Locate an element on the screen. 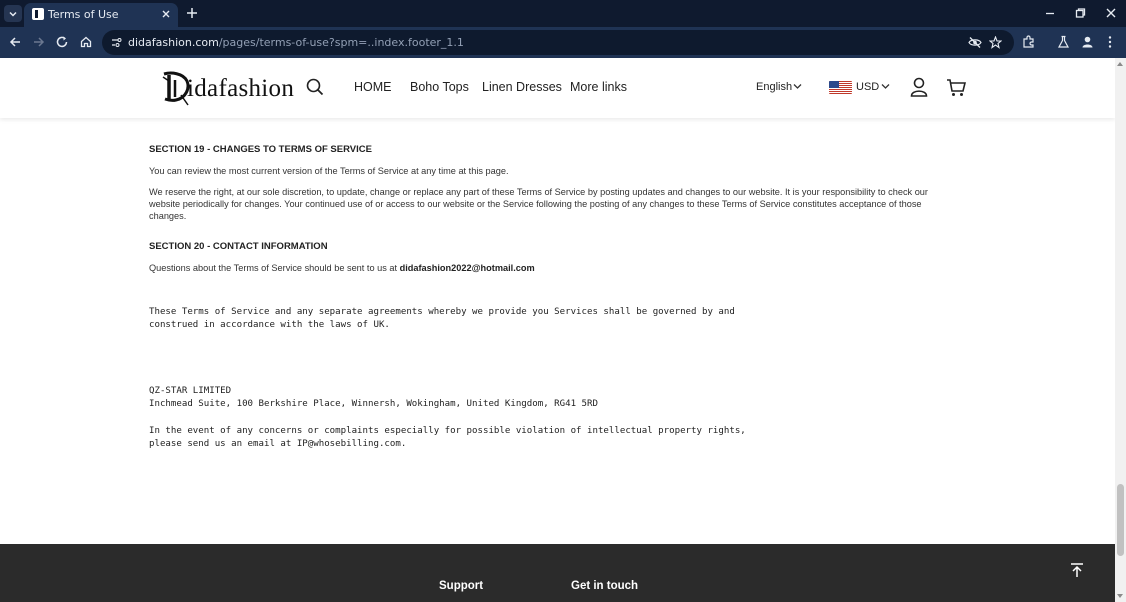 The image size is (1126, 602). back-icon is located at coordinates (15, 42).